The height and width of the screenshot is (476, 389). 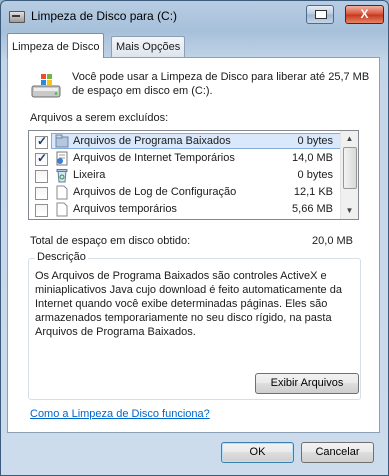 I want to click on scroll-down-icon: ▼, so click(x=349, y=211).